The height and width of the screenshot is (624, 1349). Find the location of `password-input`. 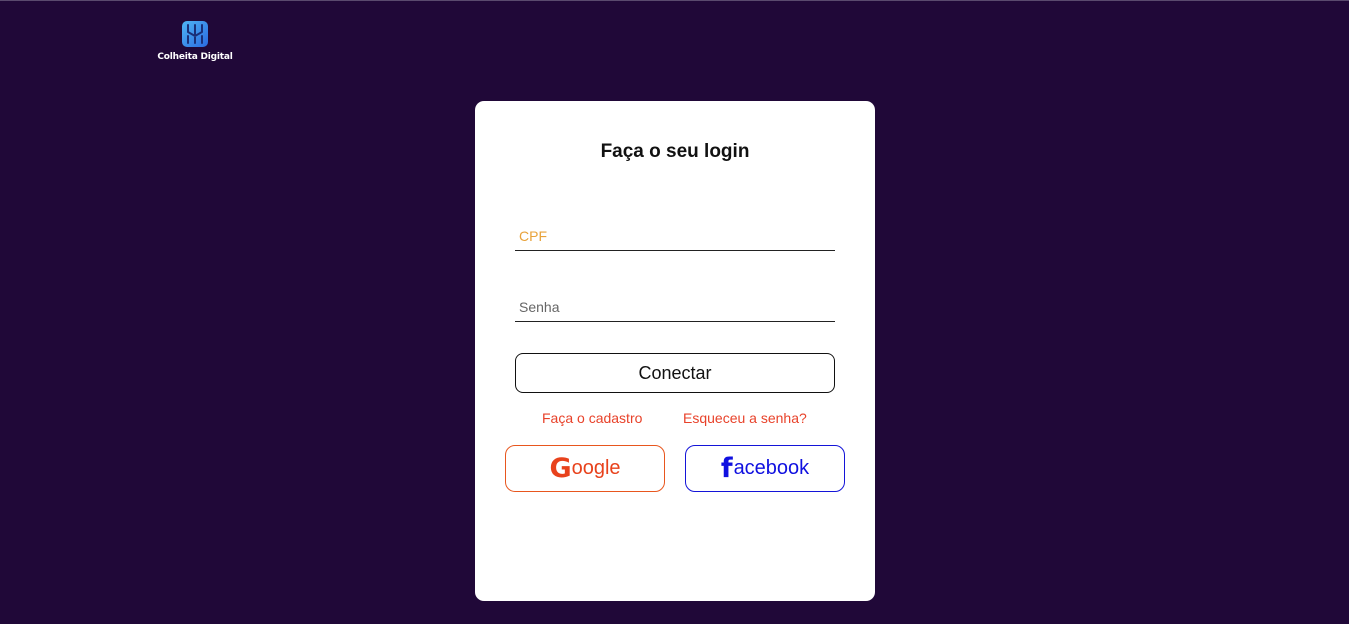

password-input is located at coordinates (675, 307).